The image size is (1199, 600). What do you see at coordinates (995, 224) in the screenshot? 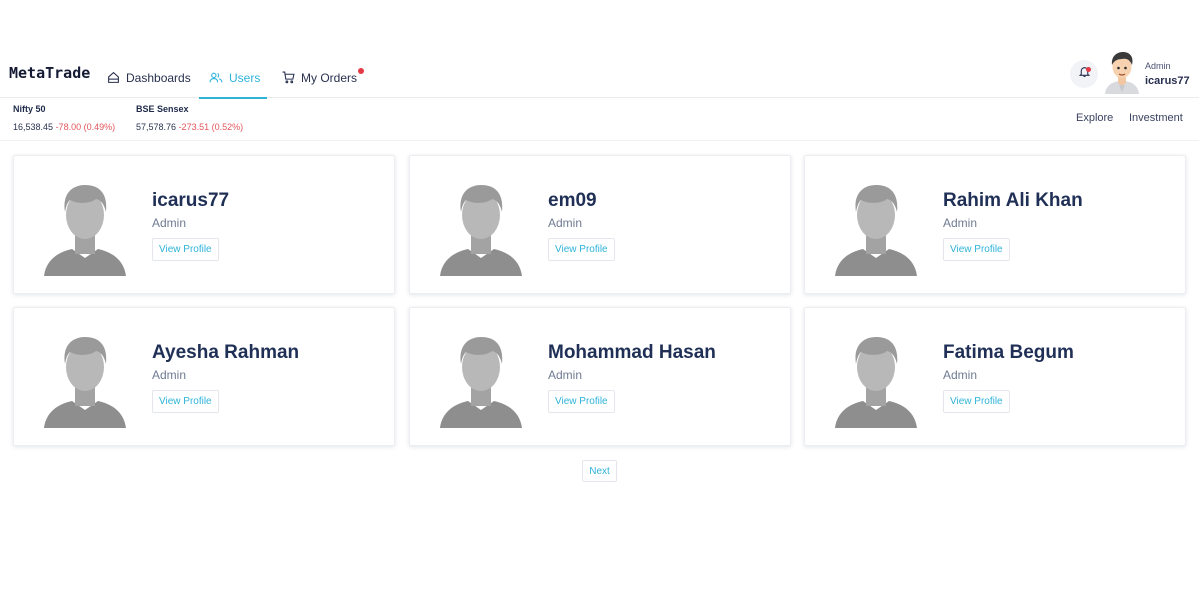
I see `user-card: Rahim Ali Khan Admin View Profile` at bounding box center [995, 224].